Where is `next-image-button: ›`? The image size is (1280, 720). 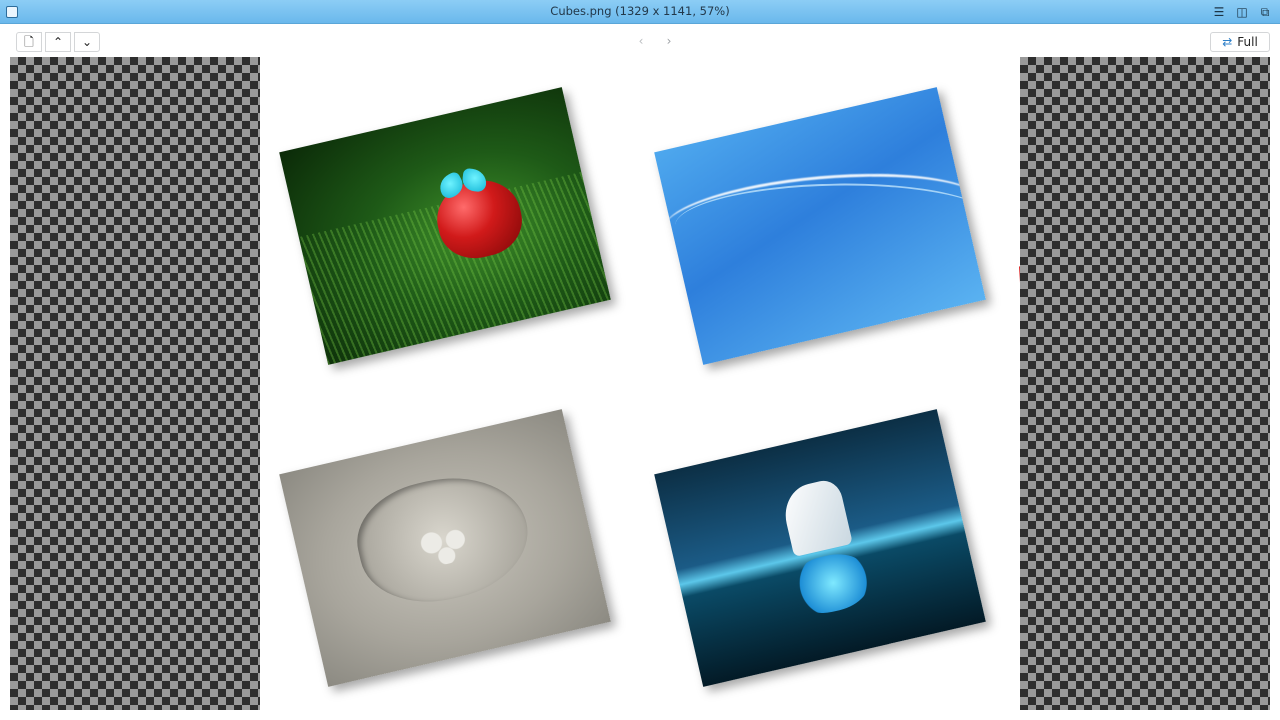
next-image-button: › is located at coordinates (669, 42).